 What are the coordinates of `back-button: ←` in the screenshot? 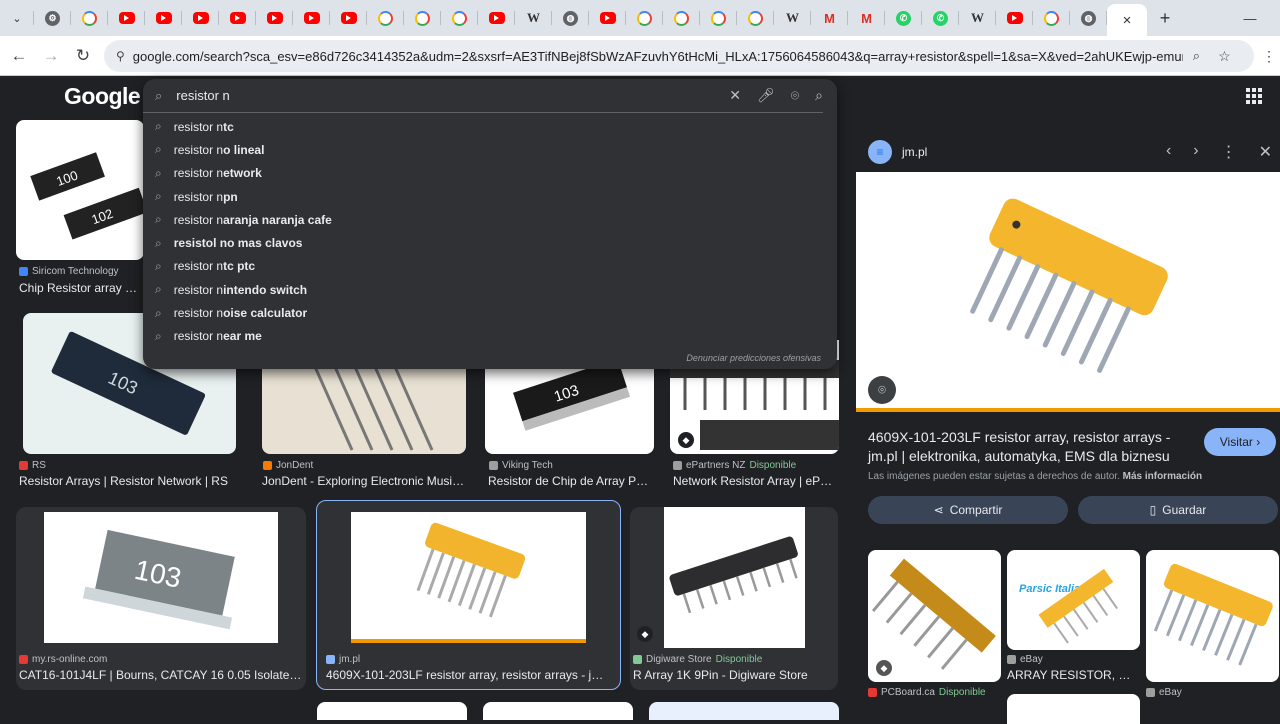 It's located at (19, 56).